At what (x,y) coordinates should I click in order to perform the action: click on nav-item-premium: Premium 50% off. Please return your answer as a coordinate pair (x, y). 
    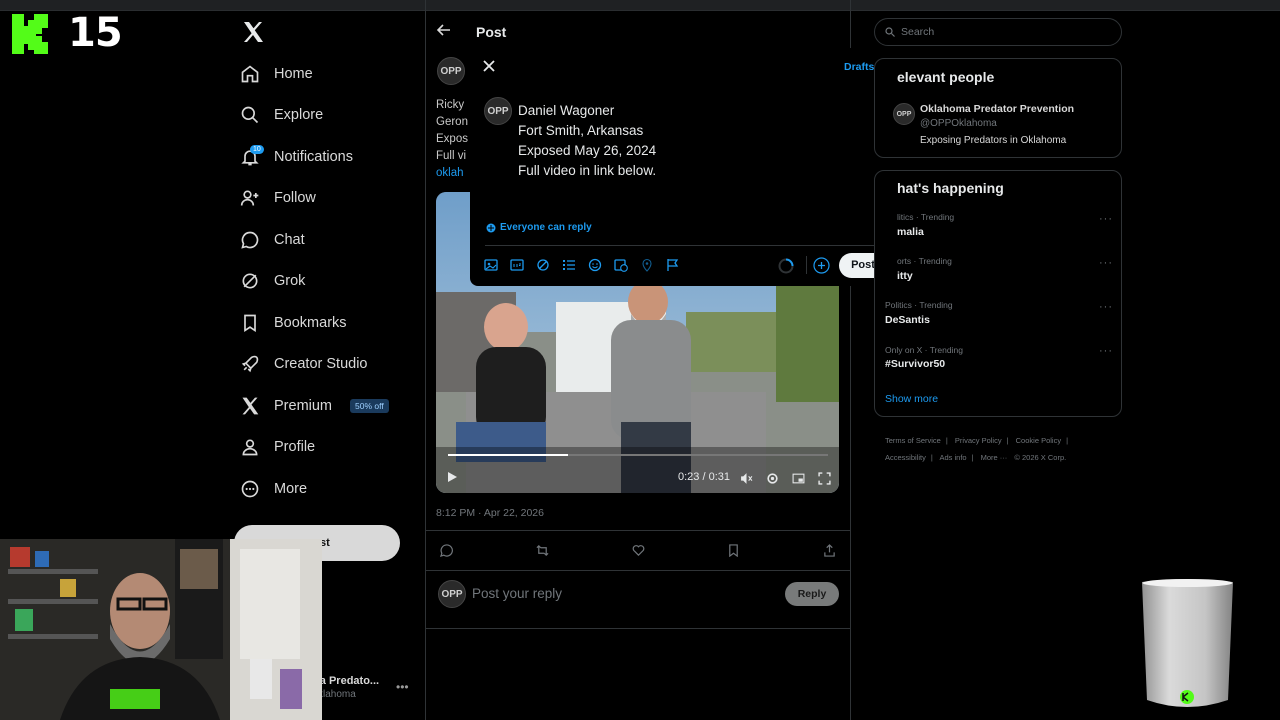
    Looking at the image, I should click on (314, 406).